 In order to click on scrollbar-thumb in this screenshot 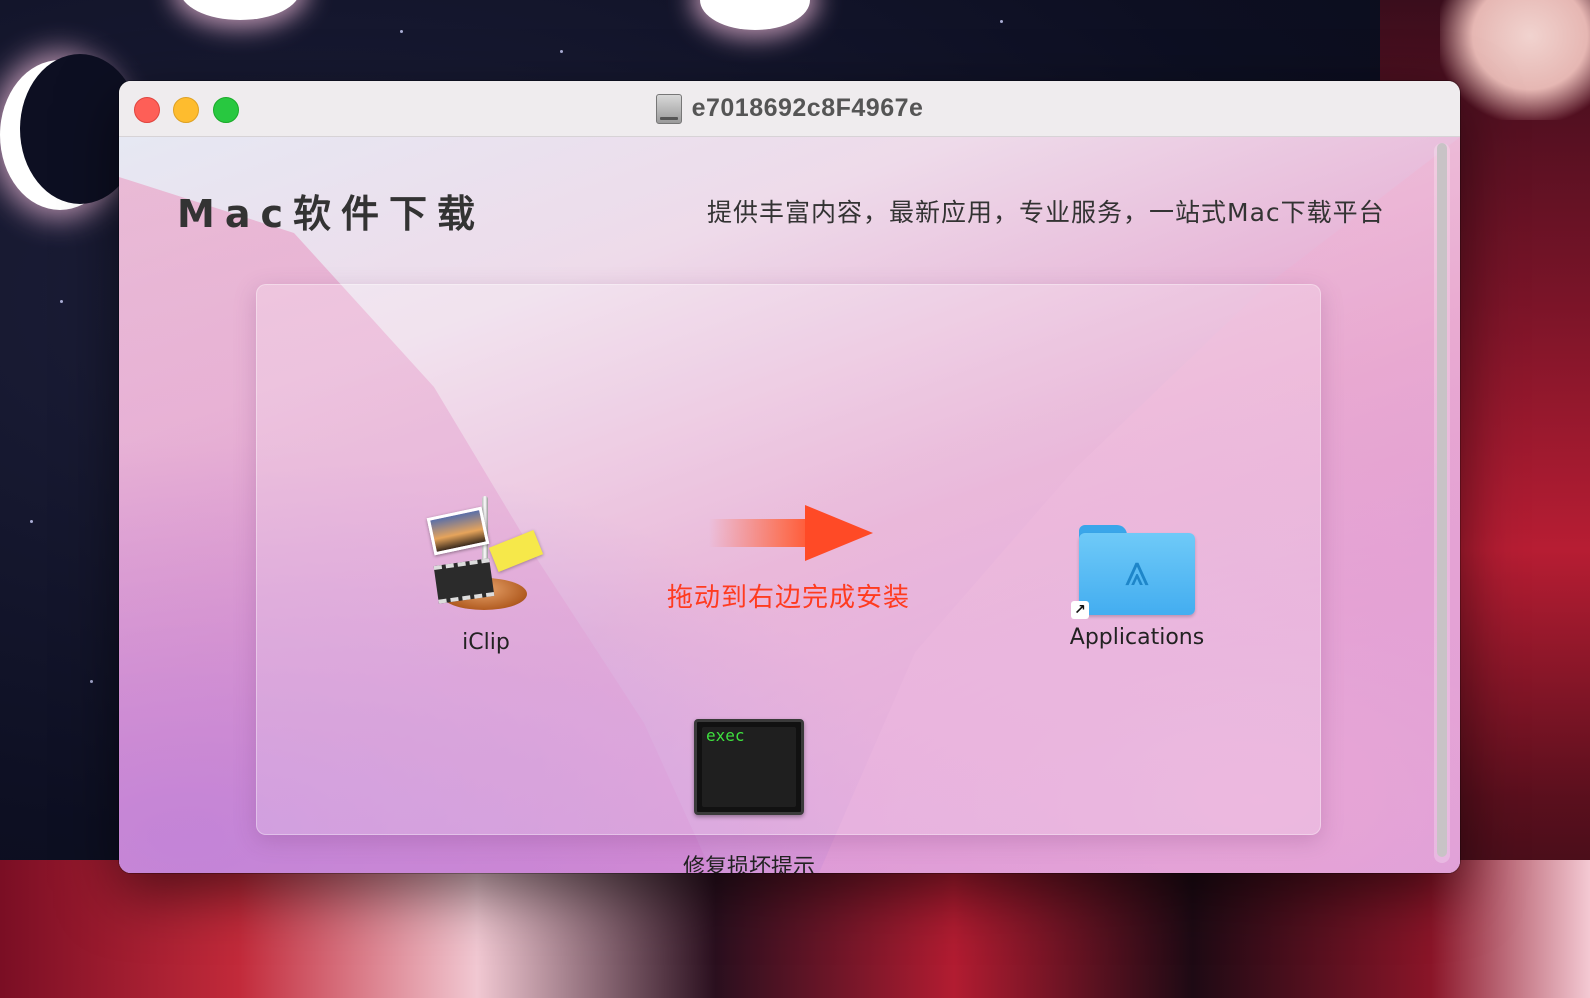, I will do `click(1442, 500)`.